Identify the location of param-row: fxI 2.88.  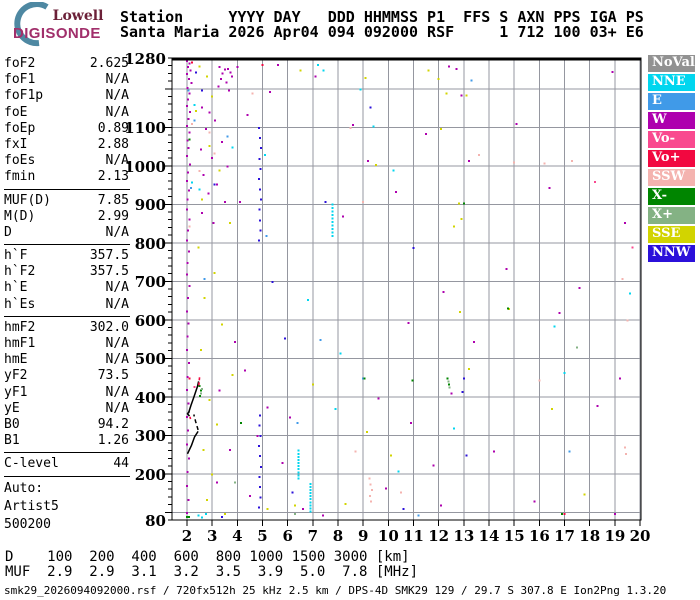
(66, 145).